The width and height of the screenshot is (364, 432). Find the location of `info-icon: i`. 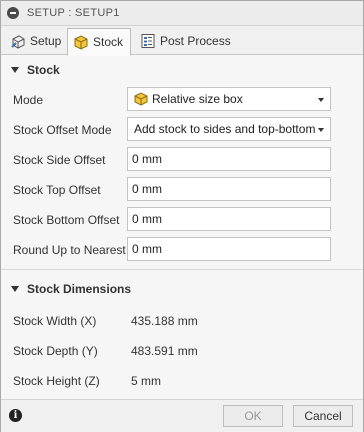

info-icon: i is located at coordinates (15, 415).